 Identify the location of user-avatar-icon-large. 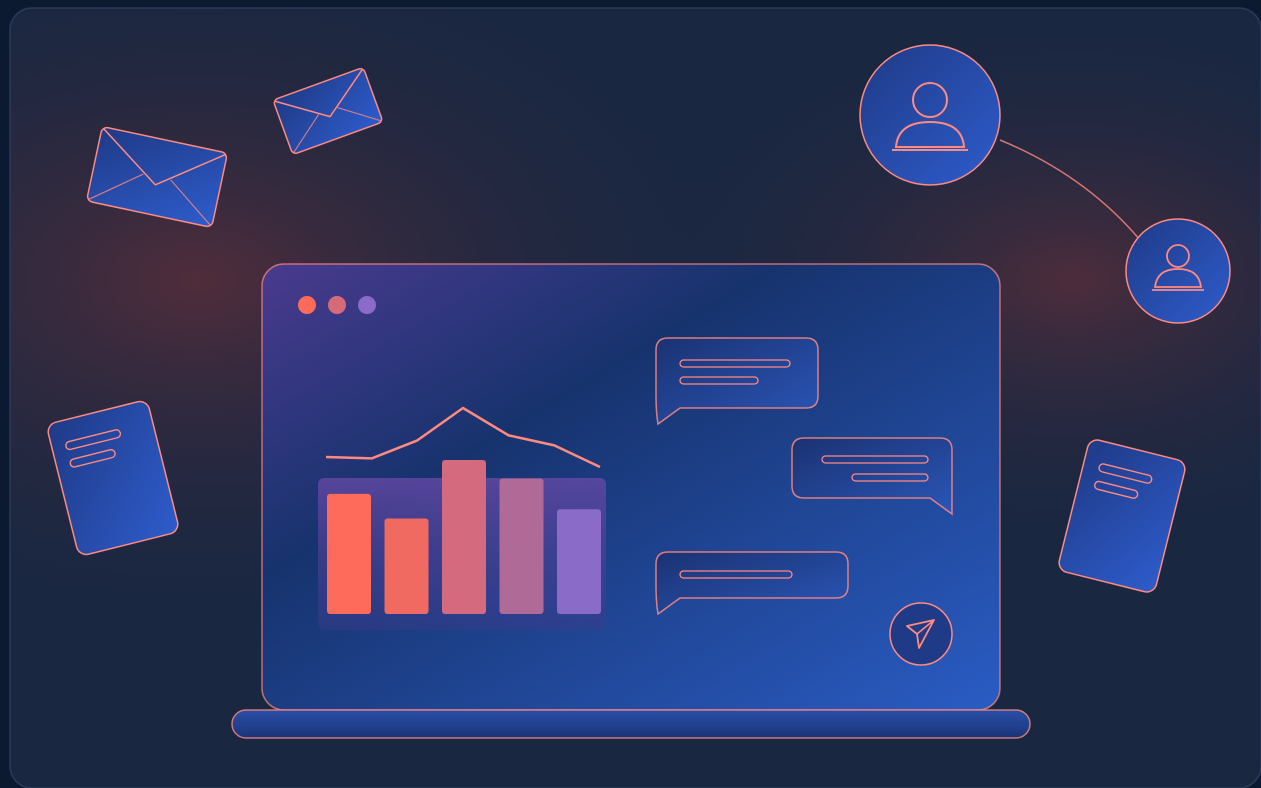
(930, 115).